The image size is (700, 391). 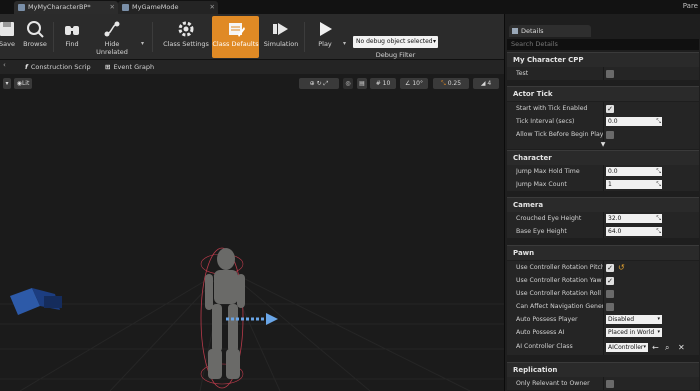 I want to click on use-selected-arrow-icon: ←, so click(x=655, y=347).